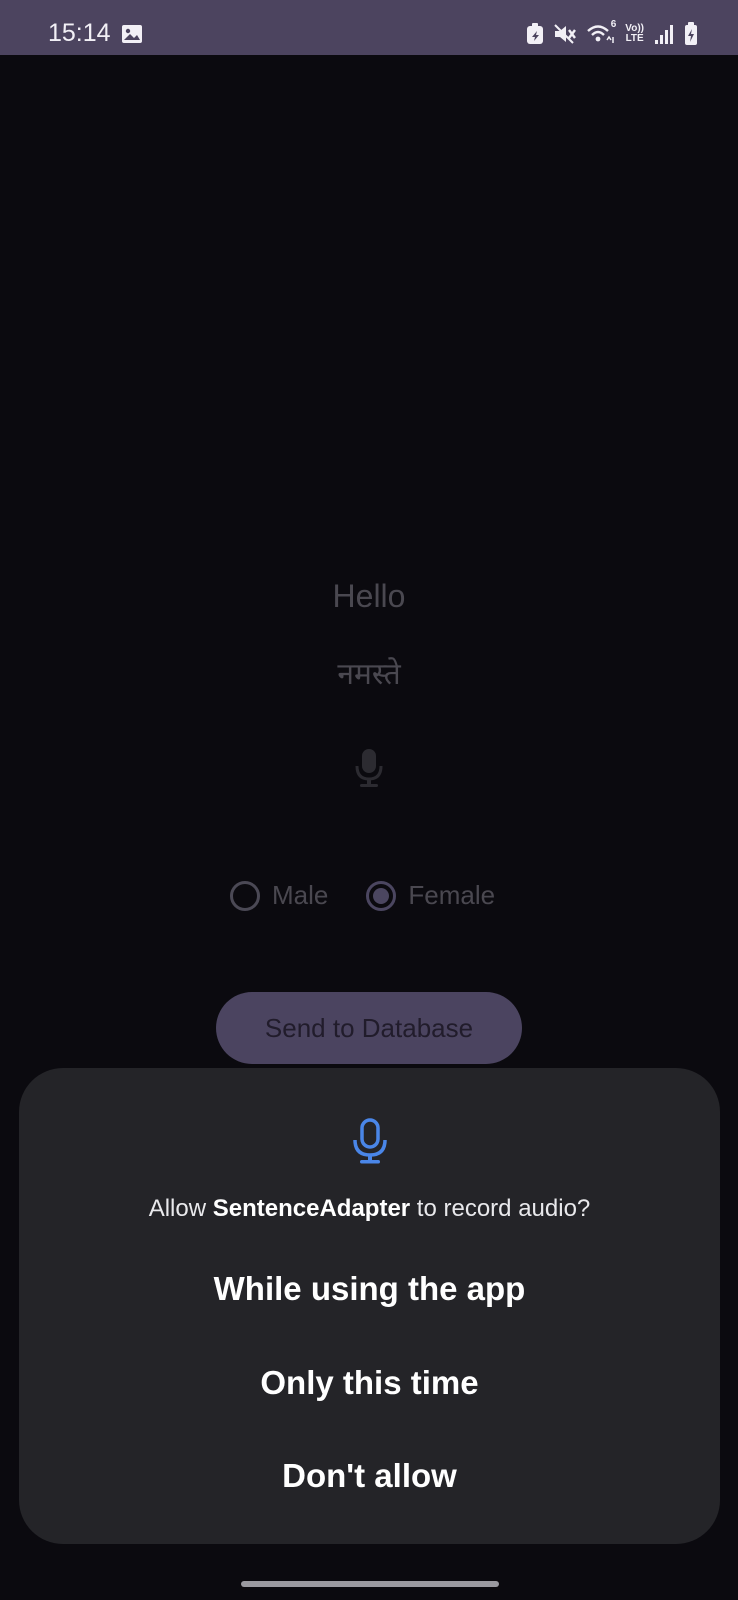  I want to click on battery-charging-icon, so click(691, 34).